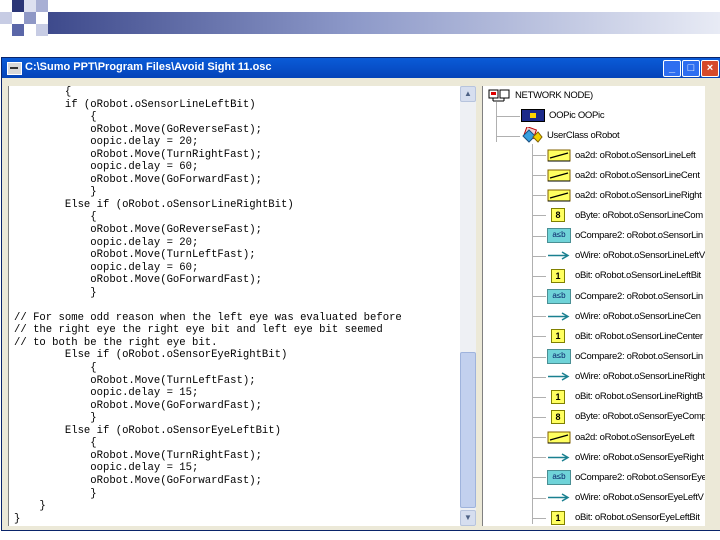 This screenshot has width=720, height=540. Describe the element at coordinates (640, 417) in the screenshot. I see `tree-item-label: oByte: oRobot.oSensorEyeComp` at that location.